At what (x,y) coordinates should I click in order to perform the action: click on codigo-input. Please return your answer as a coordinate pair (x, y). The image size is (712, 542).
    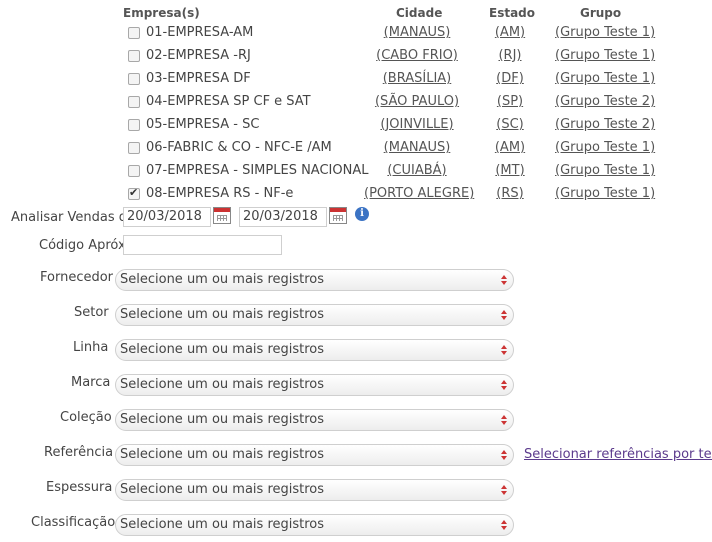
    Looking at the image, I should click on (202, 245).